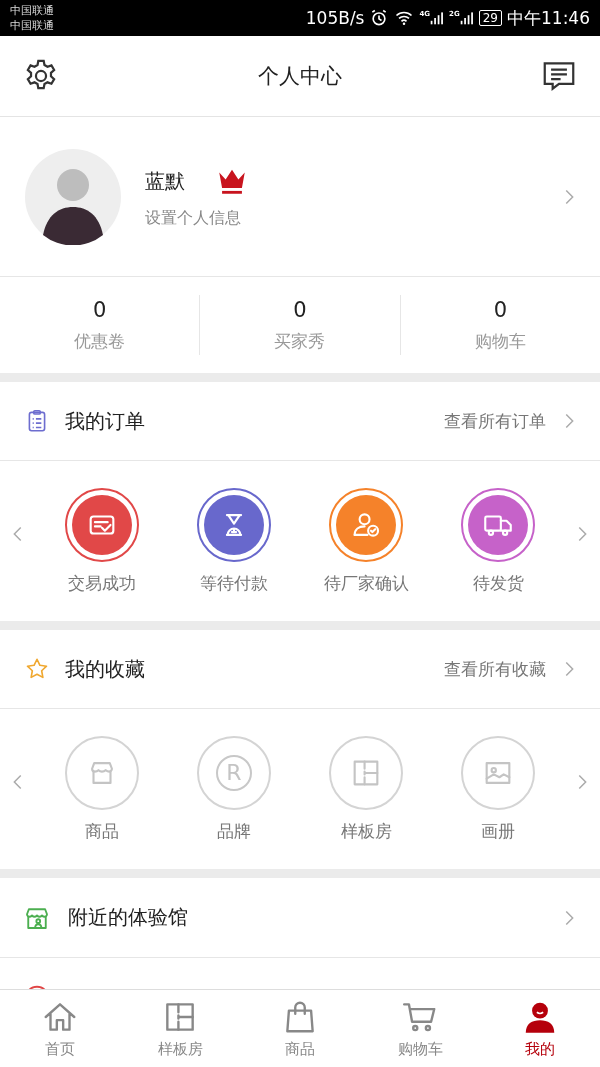  What do you see at coordinates (548, 18) in the screenshot?
I see `clock-time: 中午11:46` at bounding box center [548, 18].